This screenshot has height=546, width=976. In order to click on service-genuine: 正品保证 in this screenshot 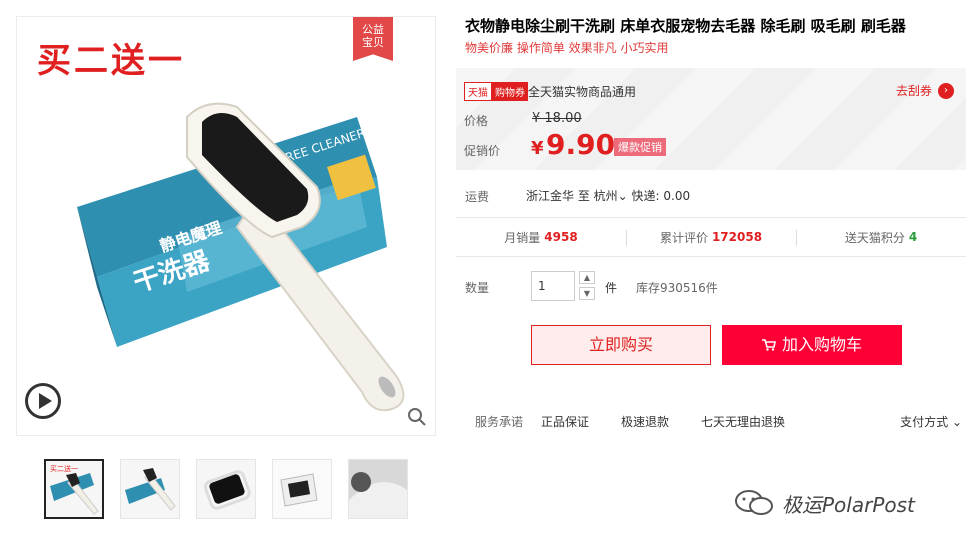, I will do `click(565, 421)`.